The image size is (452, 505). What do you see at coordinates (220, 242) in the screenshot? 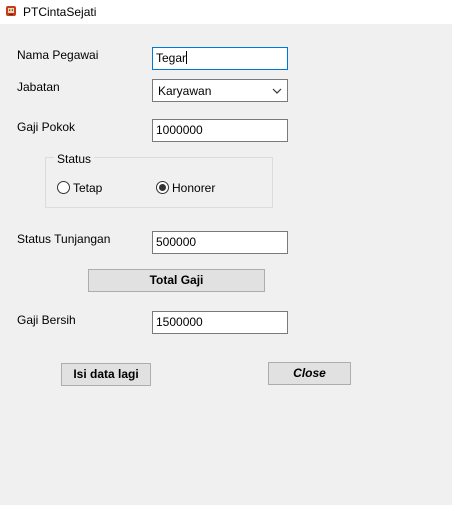
I see `status-tunjangan-input: 500000` at bounding box center [220, 242].